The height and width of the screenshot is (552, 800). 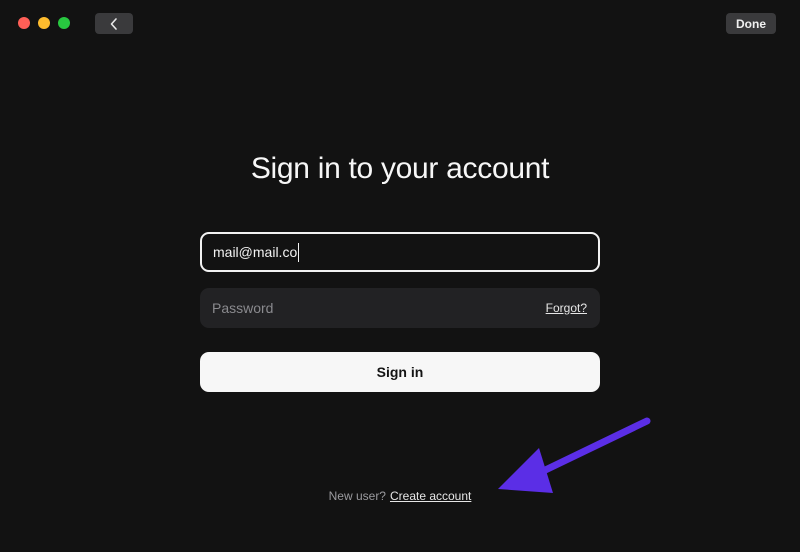 I want to click on back-button, so click(x=114, y=23).